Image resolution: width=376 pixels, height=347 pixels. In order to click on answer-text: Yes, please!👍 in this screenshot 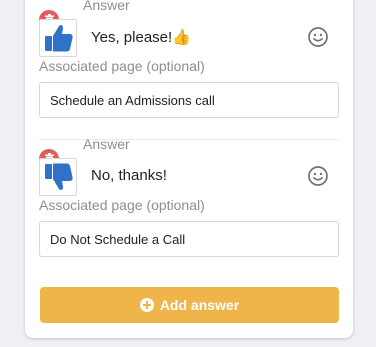, I will do `click(141, 37)`.